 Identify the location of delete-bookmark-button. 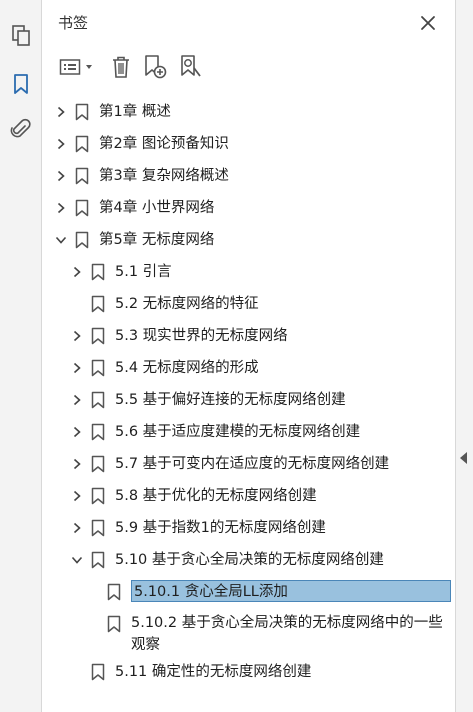
(121, 67).